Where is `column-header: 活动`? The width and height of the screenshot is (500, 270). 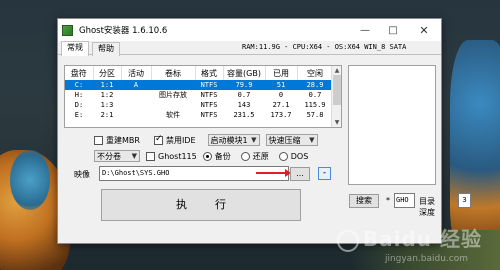
column-header: 活动 is located at coordinates (136, 73).